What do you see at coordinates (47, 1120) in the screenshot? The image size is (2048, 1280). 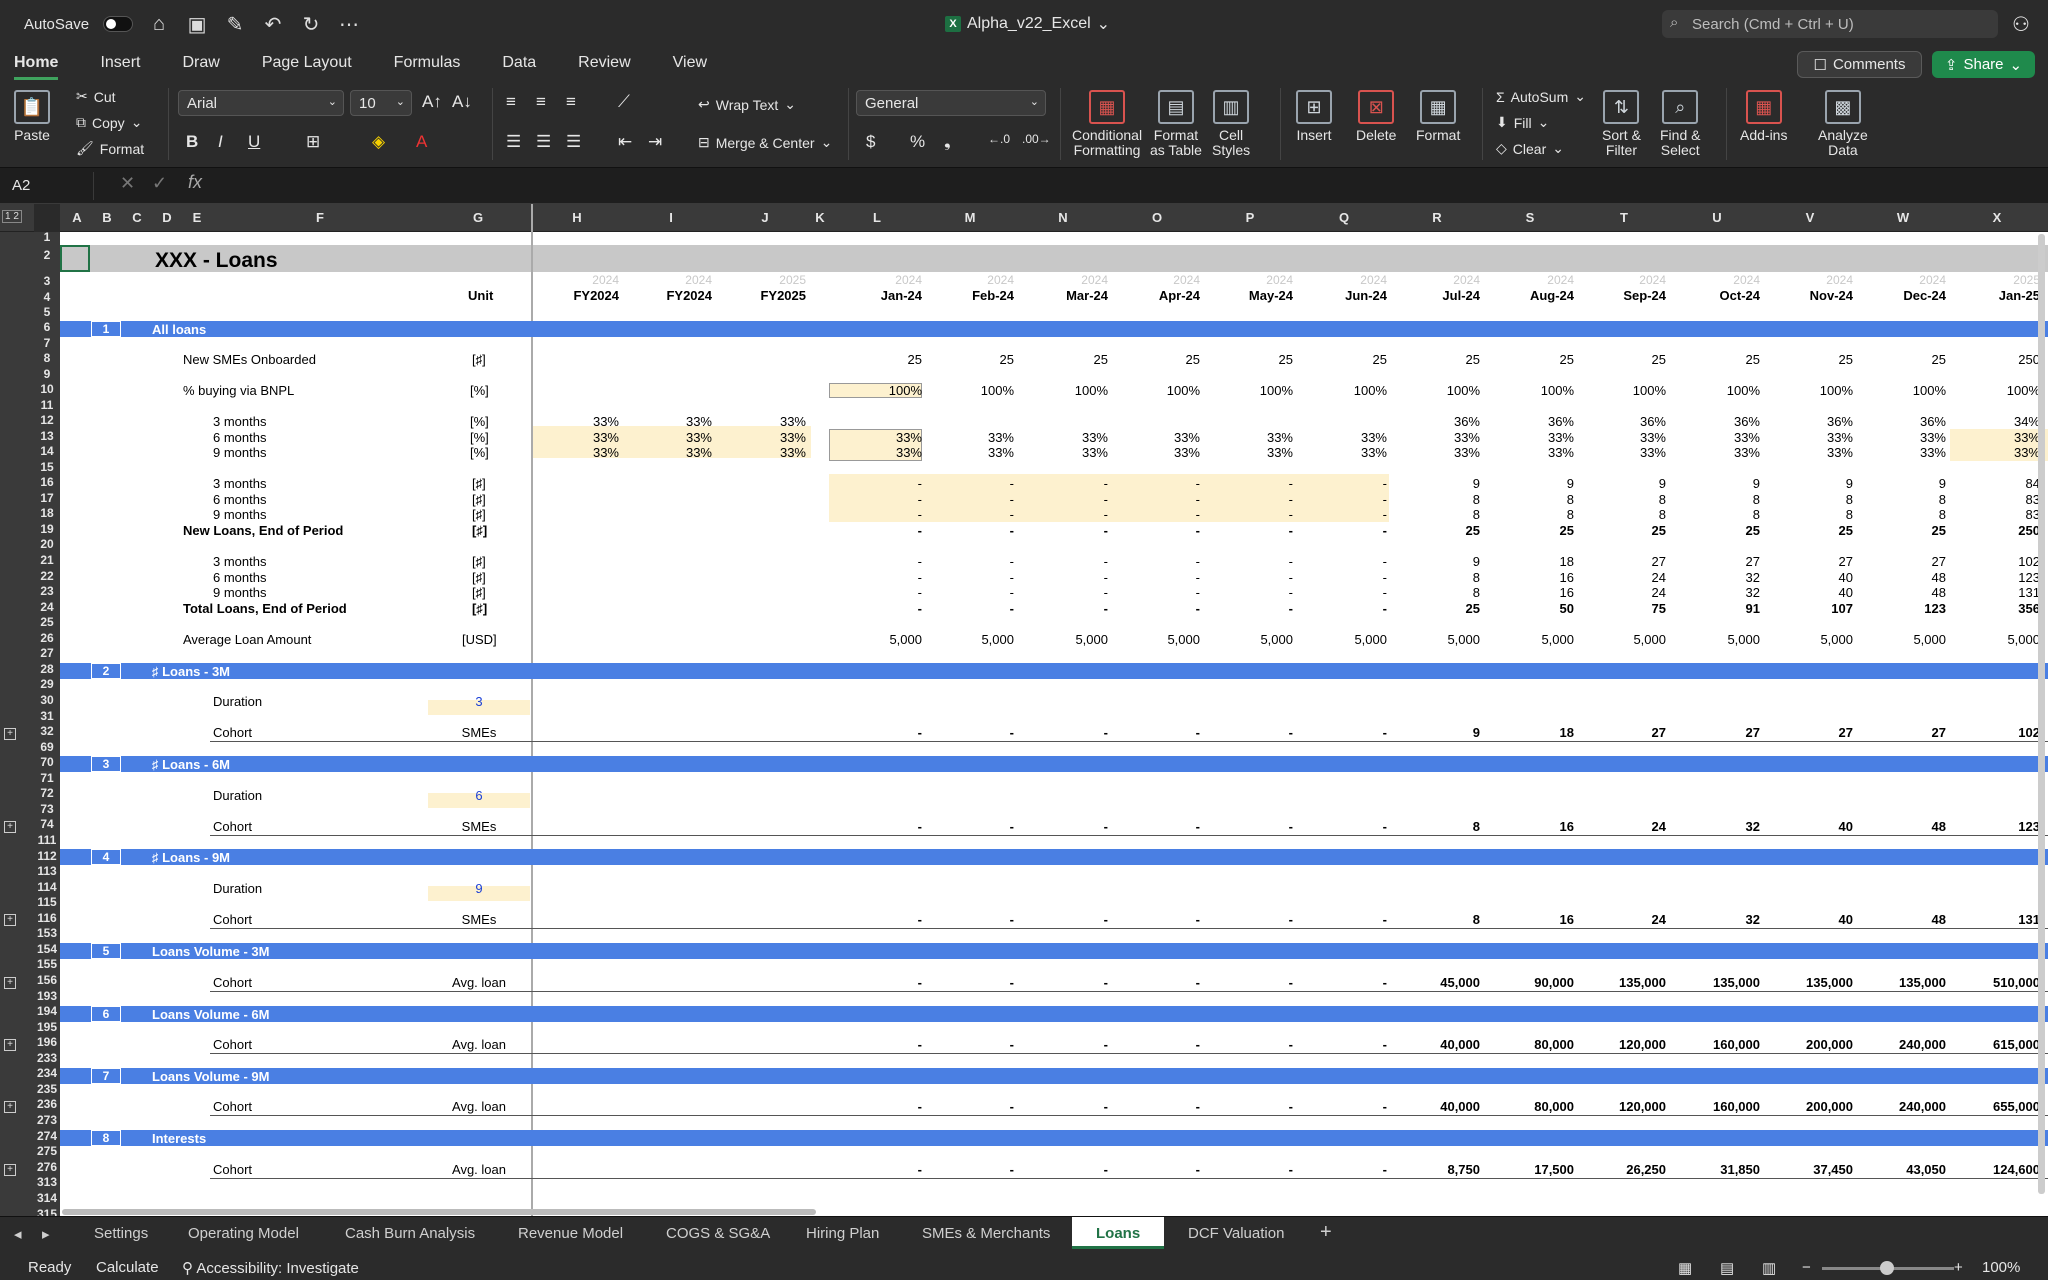 I see `row-header: 273` at bounding box center [47, 1120].